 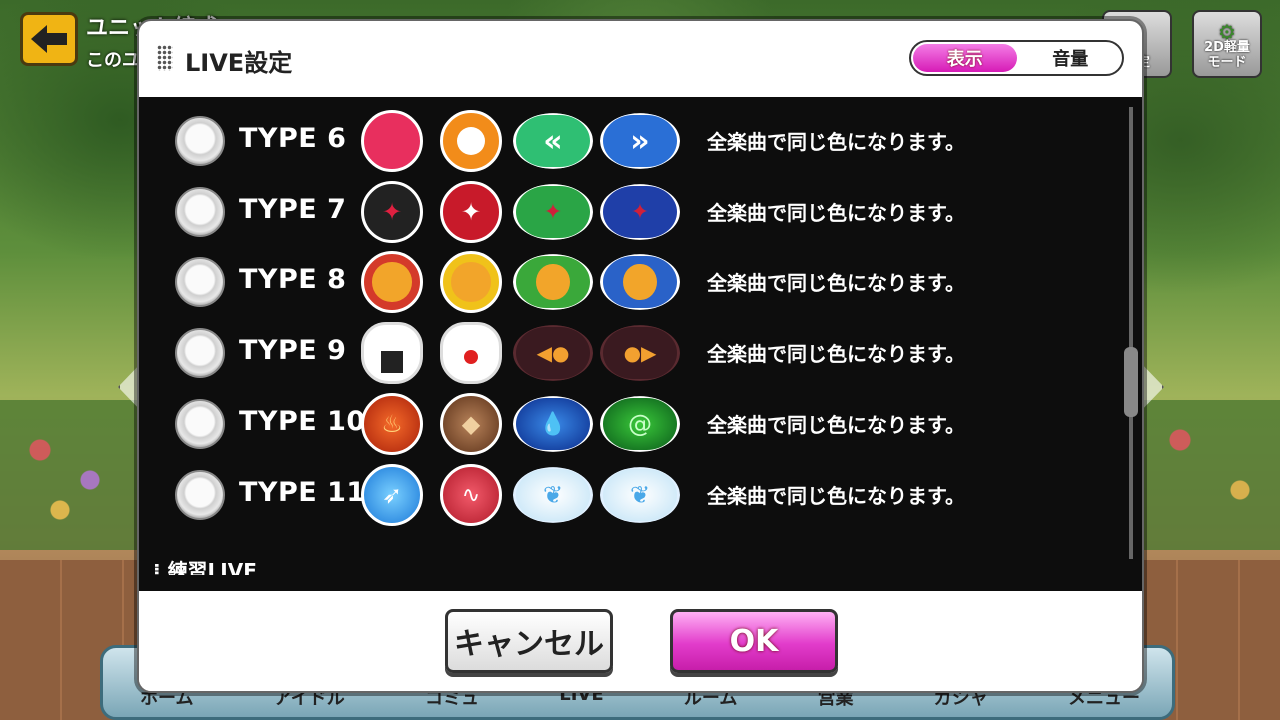 What do you see at coordinates (212, 567) in the screenshot?
I see `next-section-text: 練習LIVE` at bounding box center [212, 567].